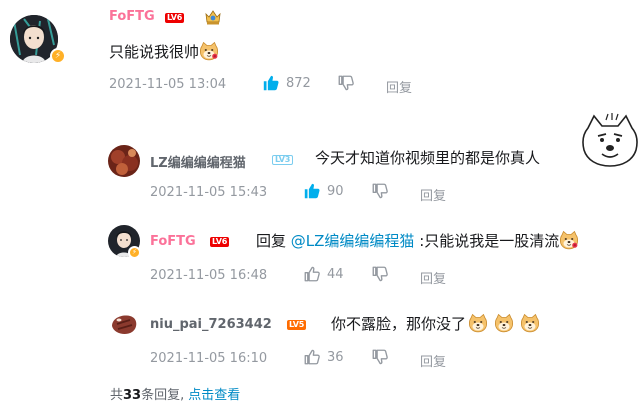  I want to click on steak-avatar-icon, so click(124, 324).